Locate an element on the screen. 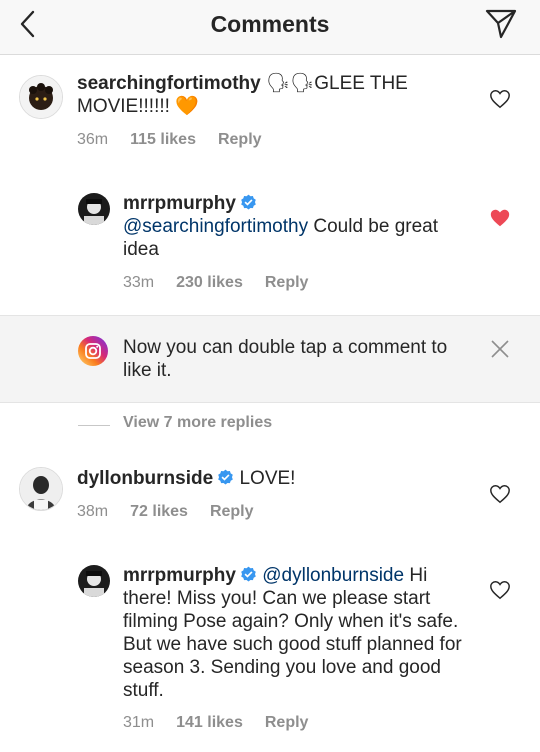 The width and height of the screenshot is (540, 752). comment-text: dyllonburnside LOVE! is located at coordinates (269, 478).